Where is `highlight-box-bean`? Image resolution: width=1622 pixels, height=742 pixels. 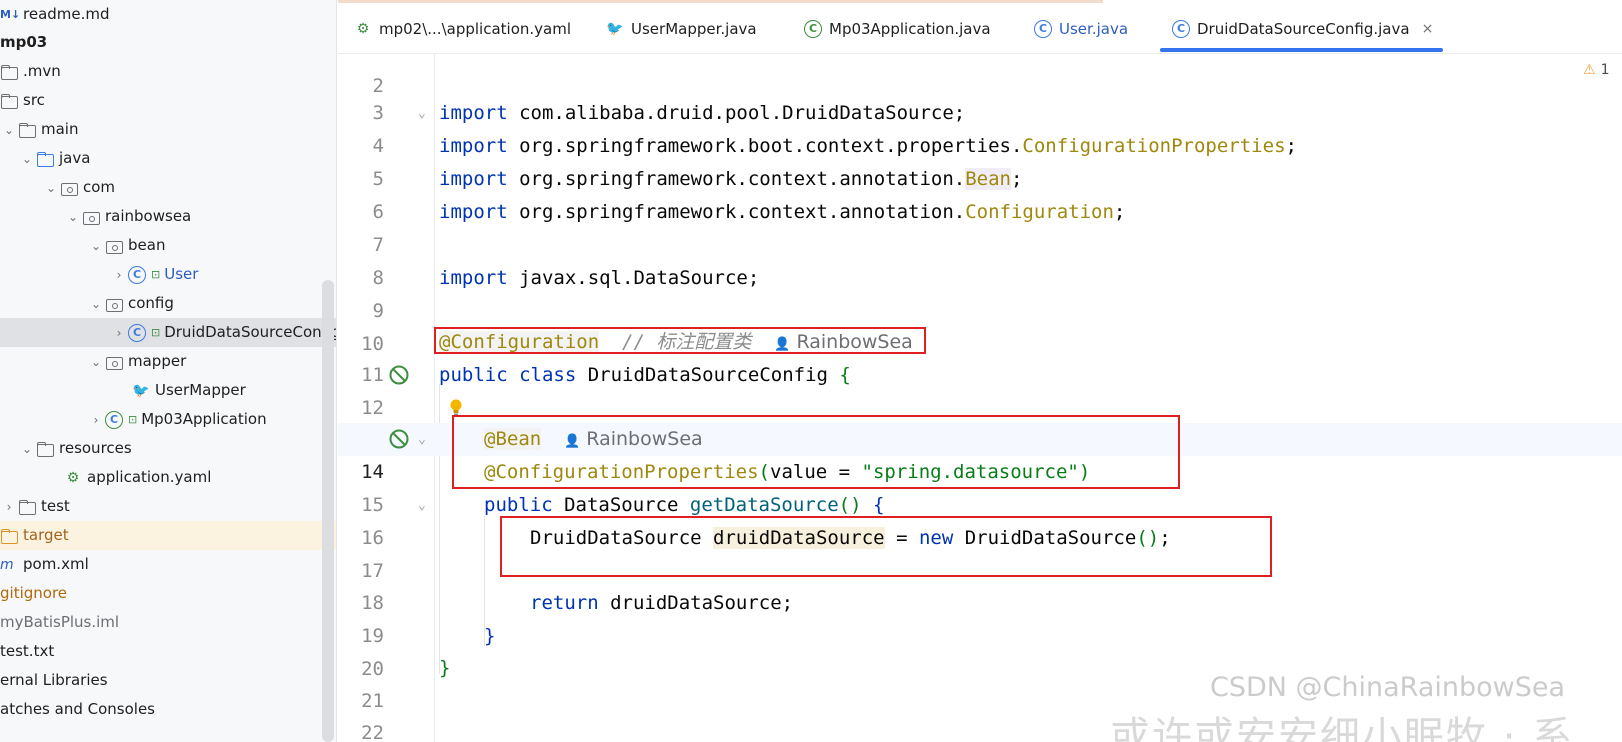 highlight-box-bean is located at coordinates (816, 452).